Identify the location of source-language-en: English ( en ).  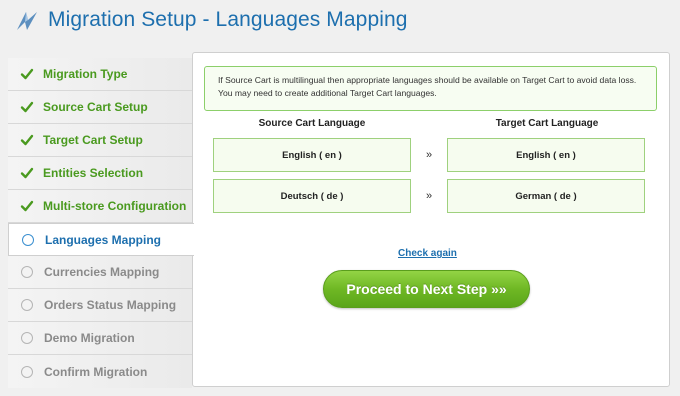
(312, 155).